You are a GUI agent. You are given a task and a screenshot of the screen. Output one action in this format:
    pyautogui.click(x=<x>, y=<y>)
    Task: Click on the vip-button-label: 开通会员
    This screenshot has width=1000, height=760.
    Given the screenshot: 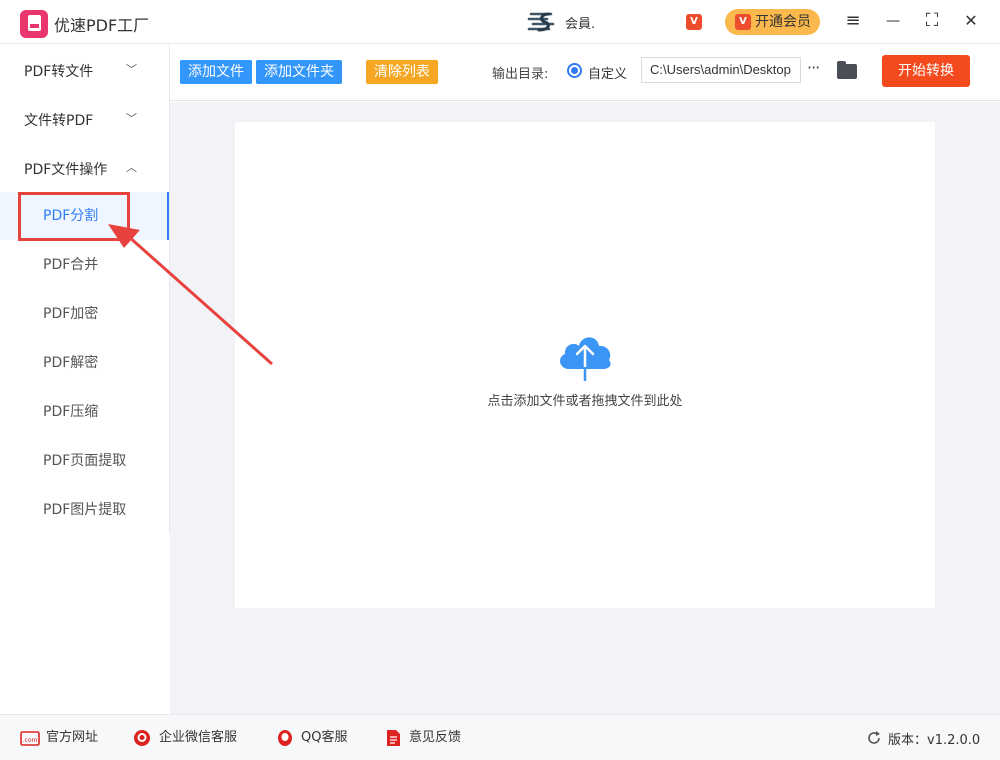 What is the action you would take?
    pyautogui.click(x=783, y=22)
    